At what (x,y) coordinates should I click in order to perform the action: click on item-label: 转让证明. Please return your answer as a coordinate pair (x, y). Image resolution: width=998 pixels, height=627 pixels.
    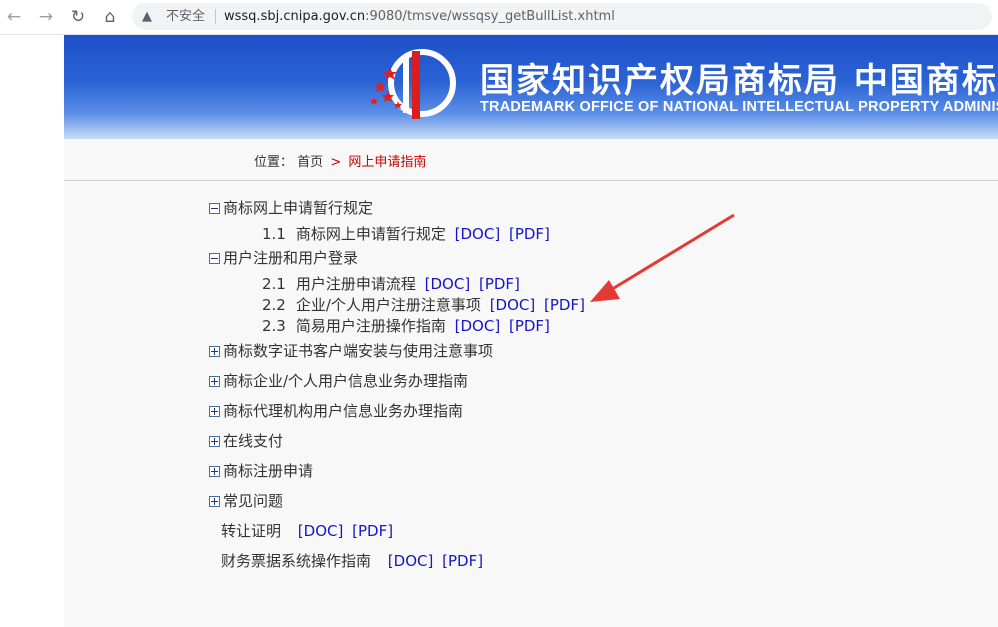
    Looking at the image, I should click on (251, 531).